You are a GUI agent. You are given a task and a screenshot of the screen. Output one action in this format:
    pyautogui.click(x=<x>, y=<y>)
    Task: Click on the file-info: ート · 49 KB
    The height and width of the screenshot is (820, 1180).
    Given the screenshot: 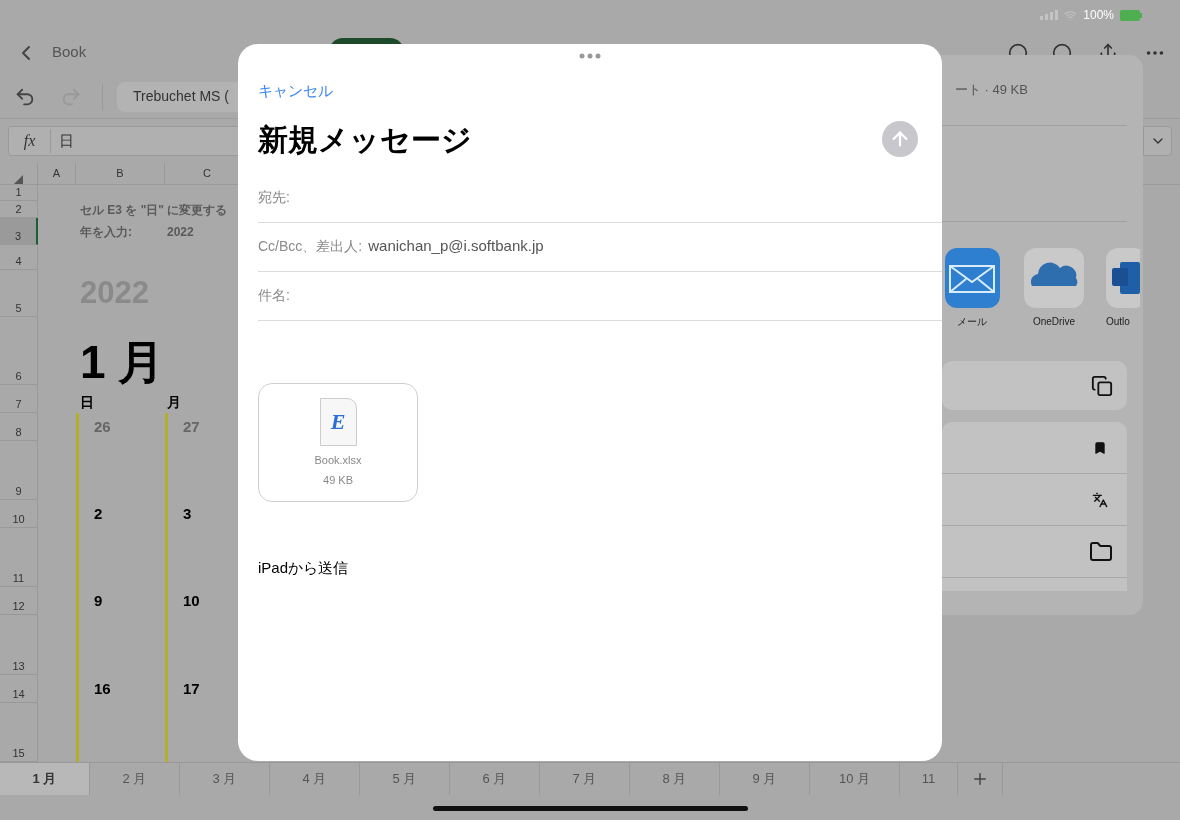 What is the action you would take?
    pyautogui.click(x=991, y=90)
    